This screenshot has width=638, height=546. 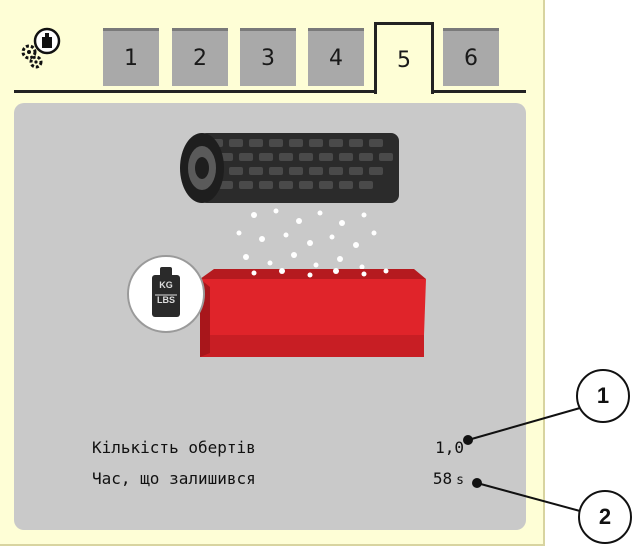 I want to click on callout-2: 2, so click(x=605, y=517).